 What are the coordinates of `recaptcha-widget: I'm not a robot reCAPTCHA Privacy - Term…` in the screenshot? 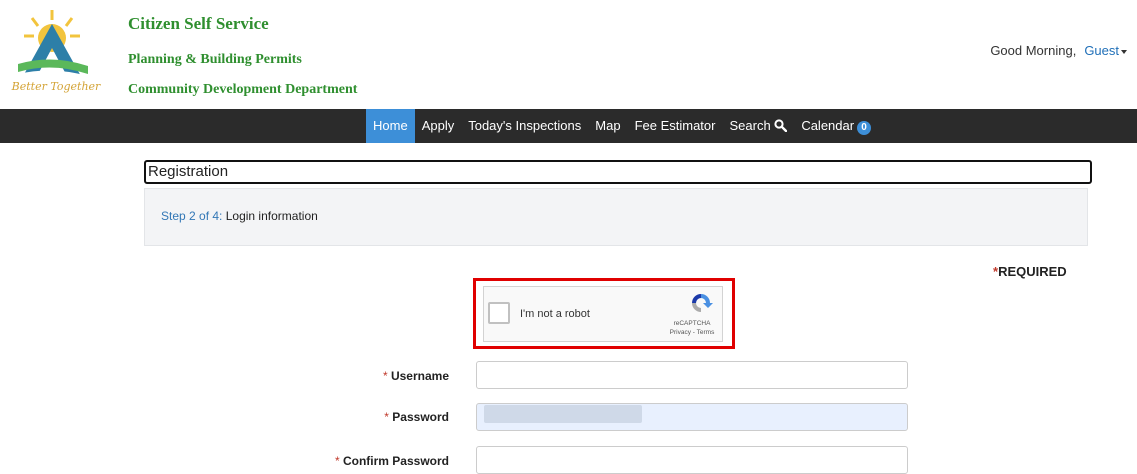 It's located at (603, 314).